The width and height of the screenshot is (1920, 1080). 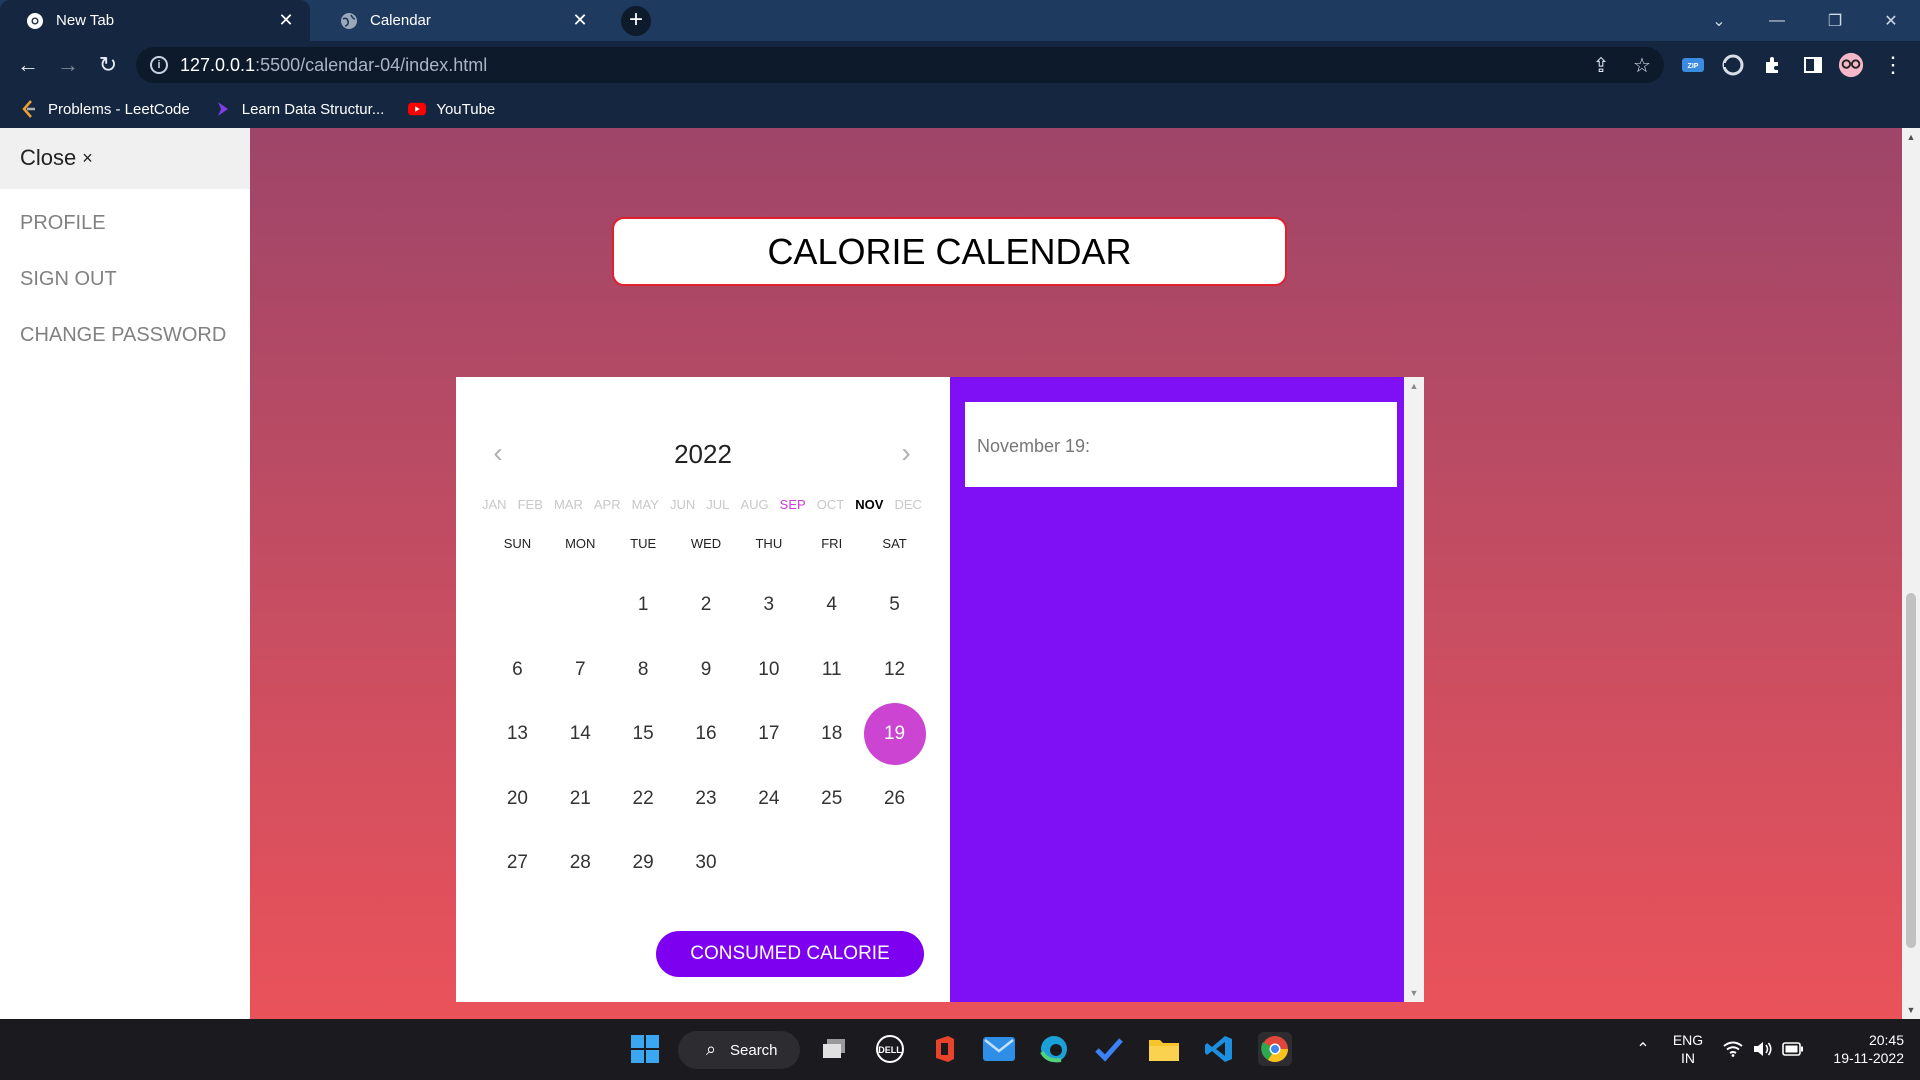 What do you see at coordinates (1219, 1049) in the screenshot?
I see `vscode-icon` at bounding box center [1219, 1049].